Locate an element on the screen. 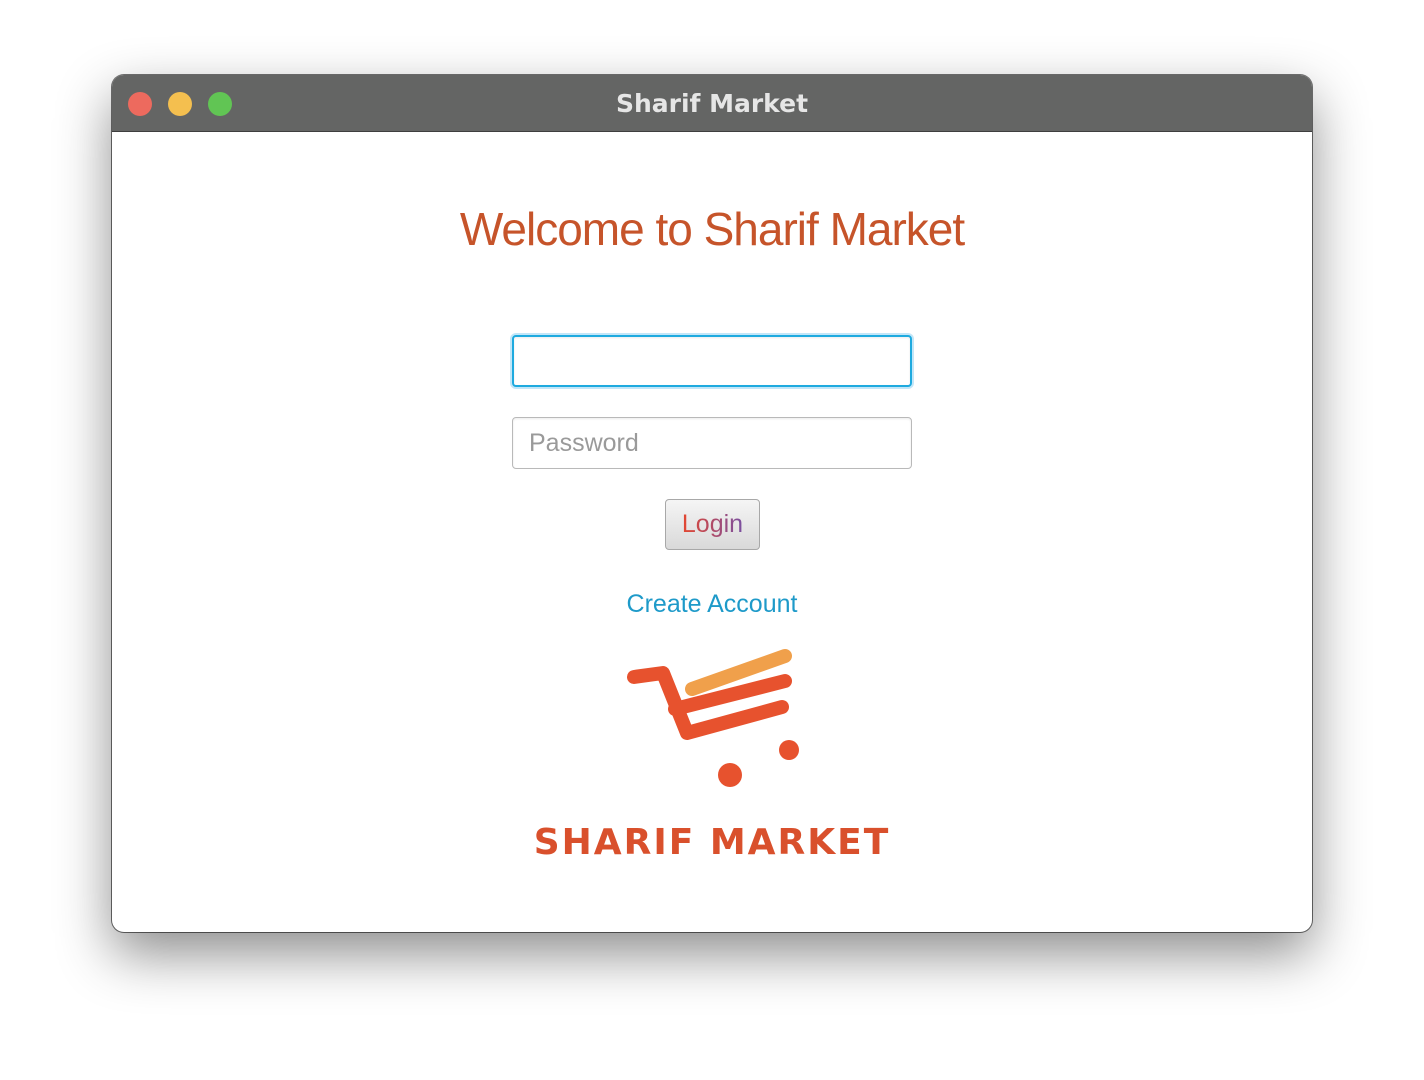  shopping-cart-icon is located at coordinates (713, 718).